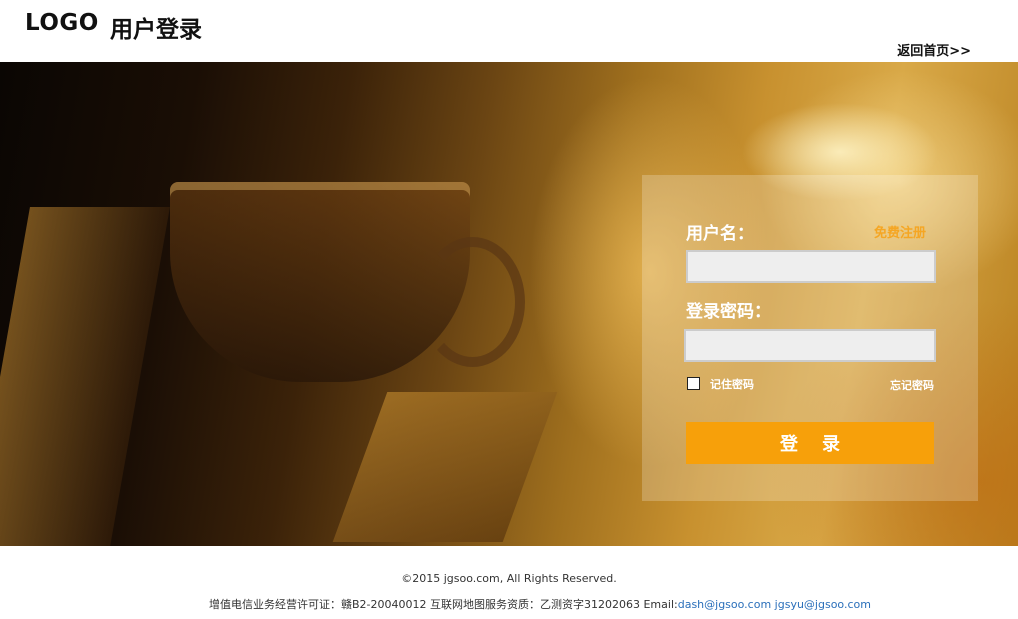  I want to click on email-link-jgsyu: jgsyu@jgsoo.com, so click(823, 604).